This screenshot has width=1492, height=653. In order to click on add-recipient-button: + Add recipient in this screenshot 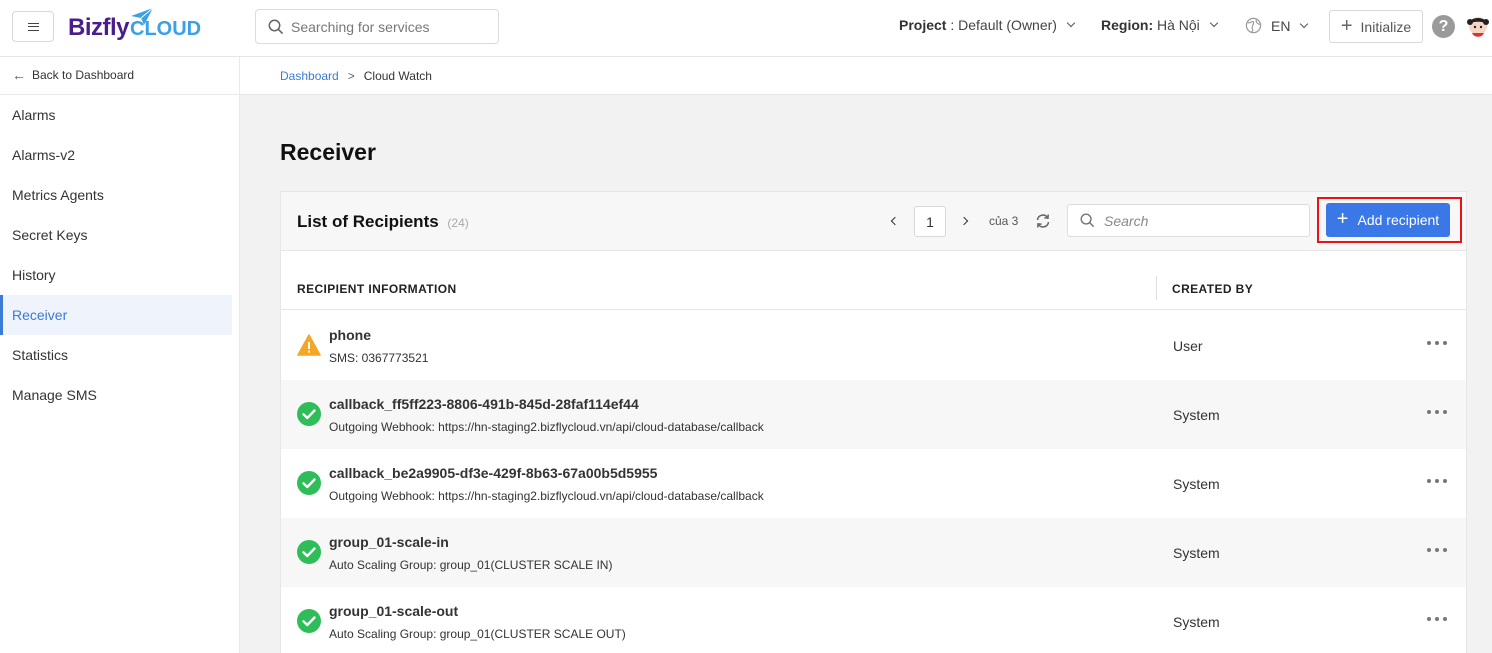, I will do `click(1388, 220)`.